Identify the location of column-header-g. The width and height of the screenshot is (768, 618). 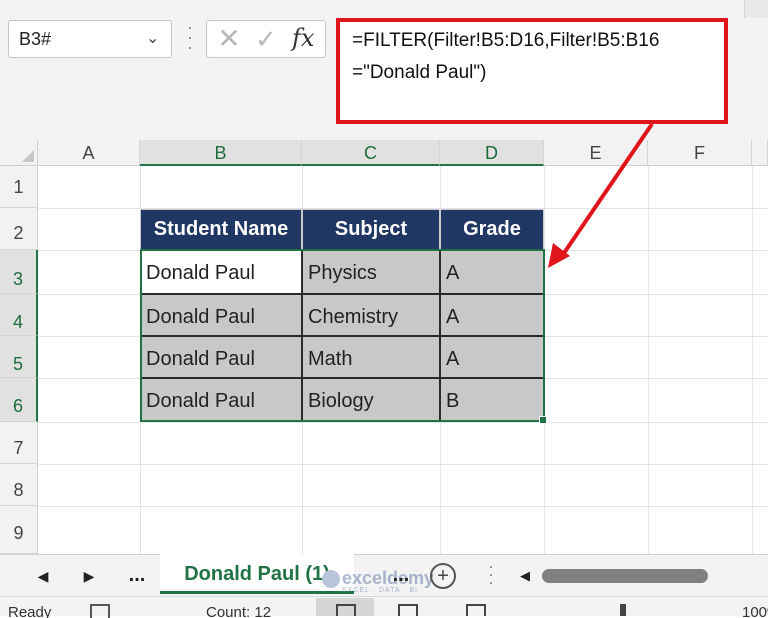
(760, 153).